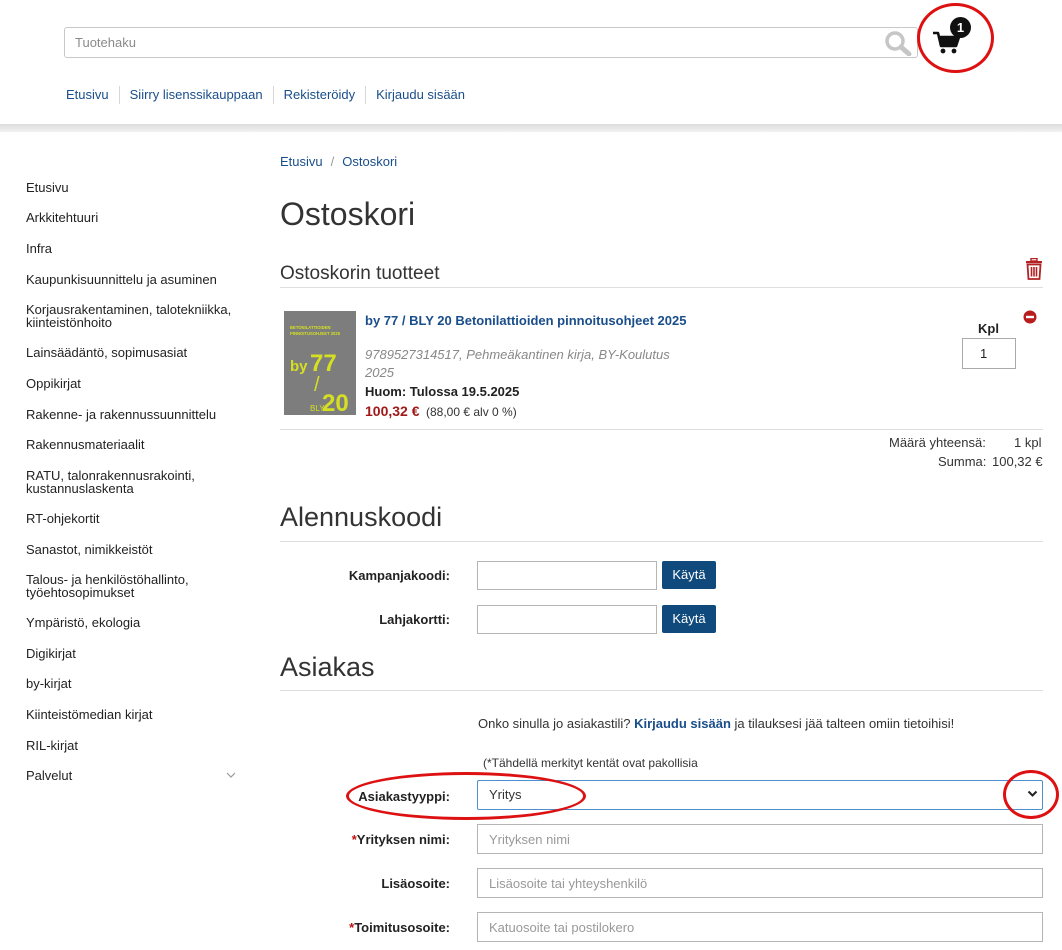 This screenshot has width=1062, height=950. Describe the element at coordinates (760, 883) in the screenshot. I see `extra-address-input` at that location.